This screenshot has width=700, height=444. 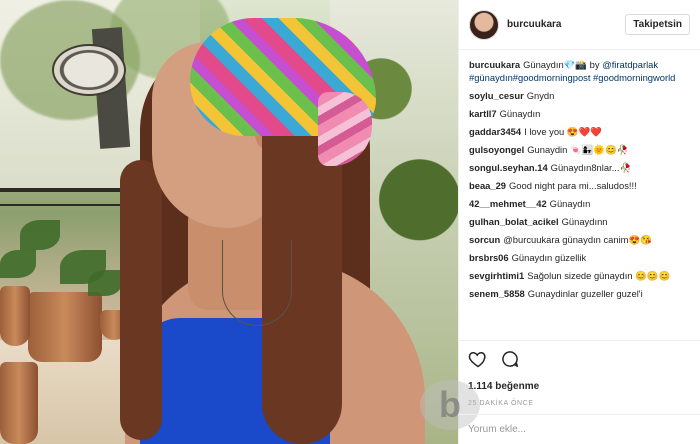 I want to click on post-actions: 1.114 beğenme 25 DAKİKA ÖNCE, so click(x=579, y=373).